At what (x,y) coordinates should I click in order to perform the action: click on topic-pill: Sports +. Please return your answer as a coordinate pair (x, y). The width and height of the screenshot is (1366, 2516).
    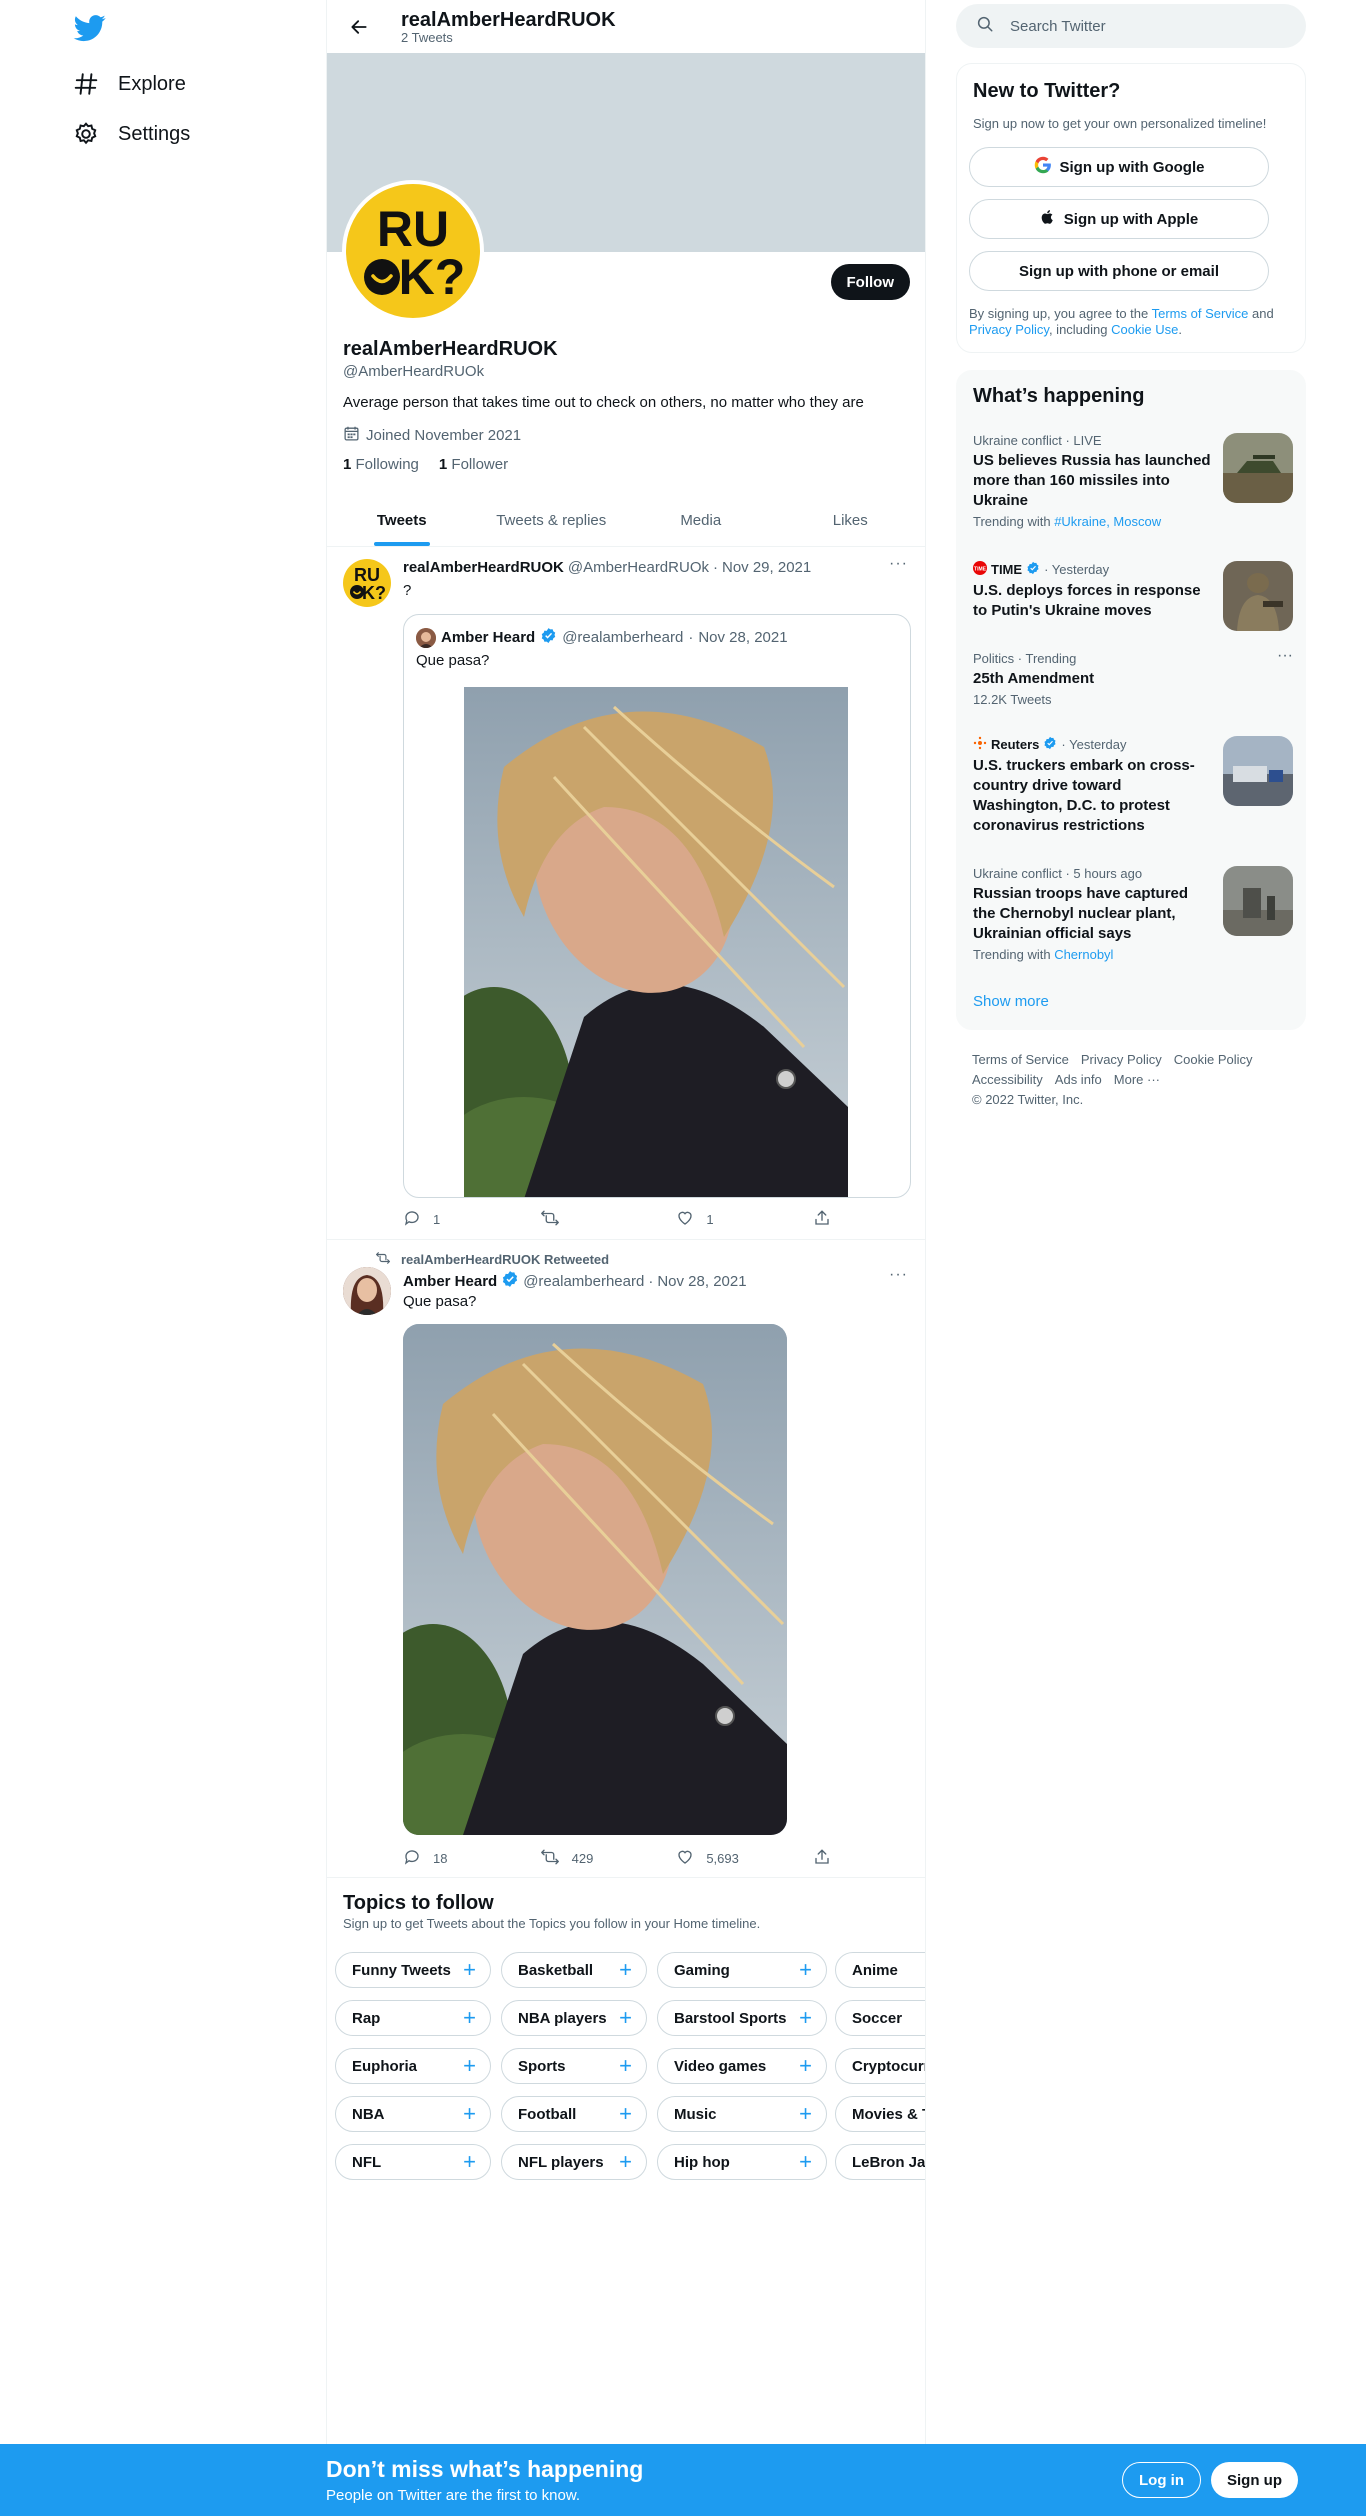
    Looking at the image, I should click on (574, 2066).